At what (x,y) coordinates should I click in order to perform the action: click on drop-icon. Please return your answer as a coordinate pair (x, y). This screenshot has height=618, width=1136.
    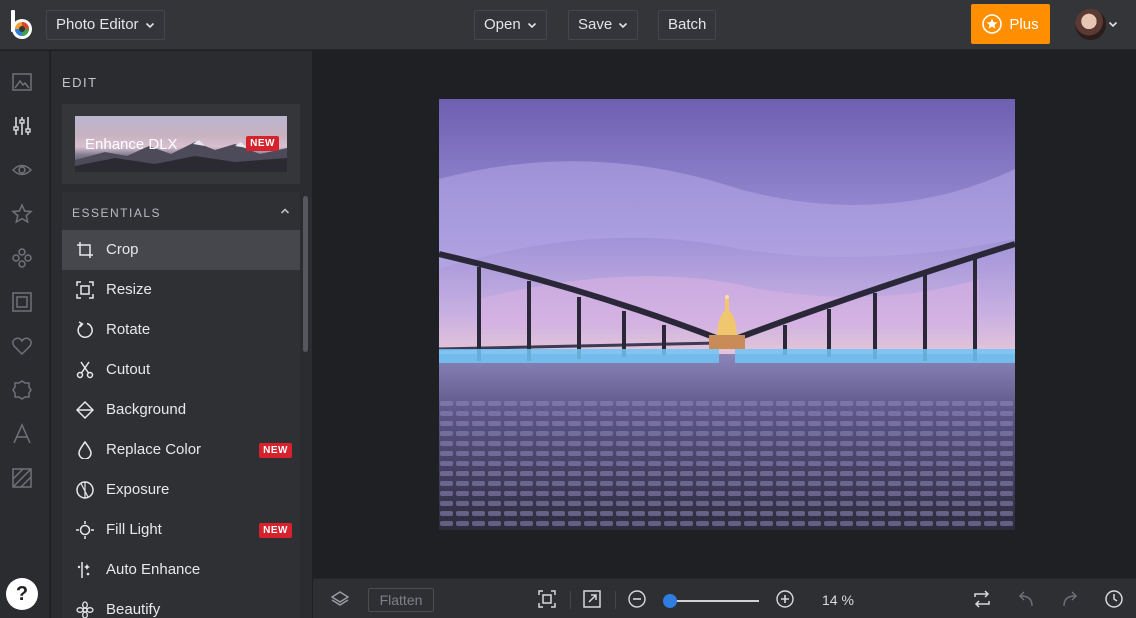
    Looking at the image, I should click on (85, 450).